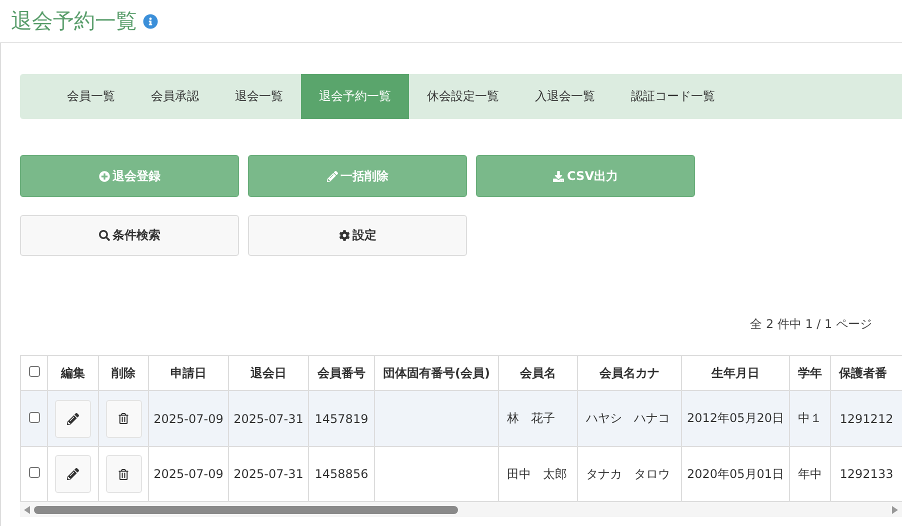 The height and width of the screenshot is (526, 902). Describe the element at coordinates (537, 473) in the screenshot. I see `table-cell: 田中 太郎` at that location.